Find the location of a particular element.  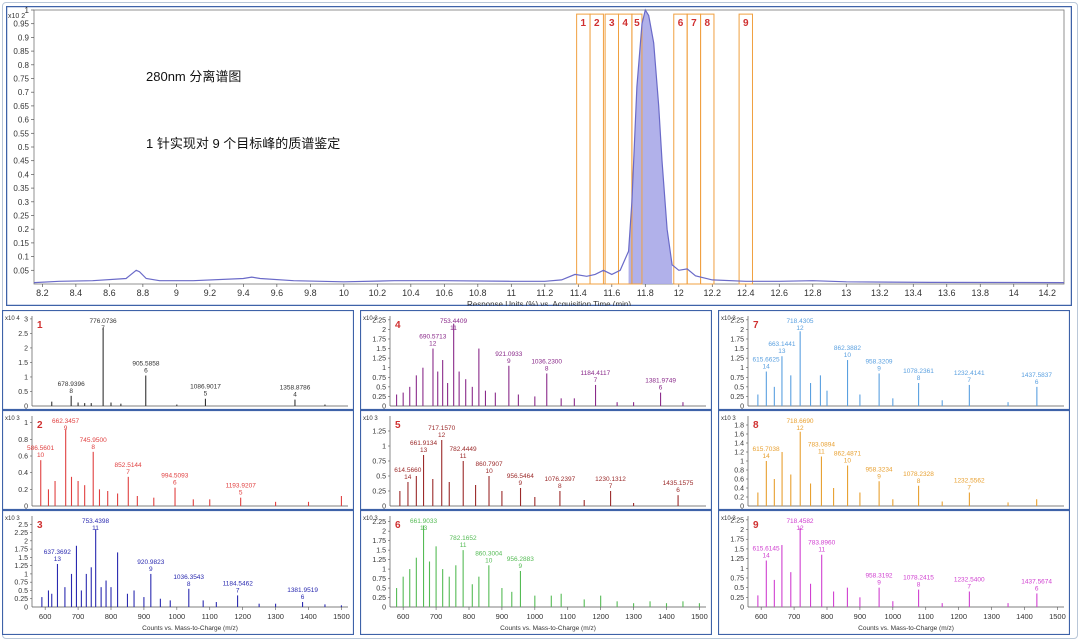

peak-mz-label: 956.2883 is located at coordinates (520, 559).